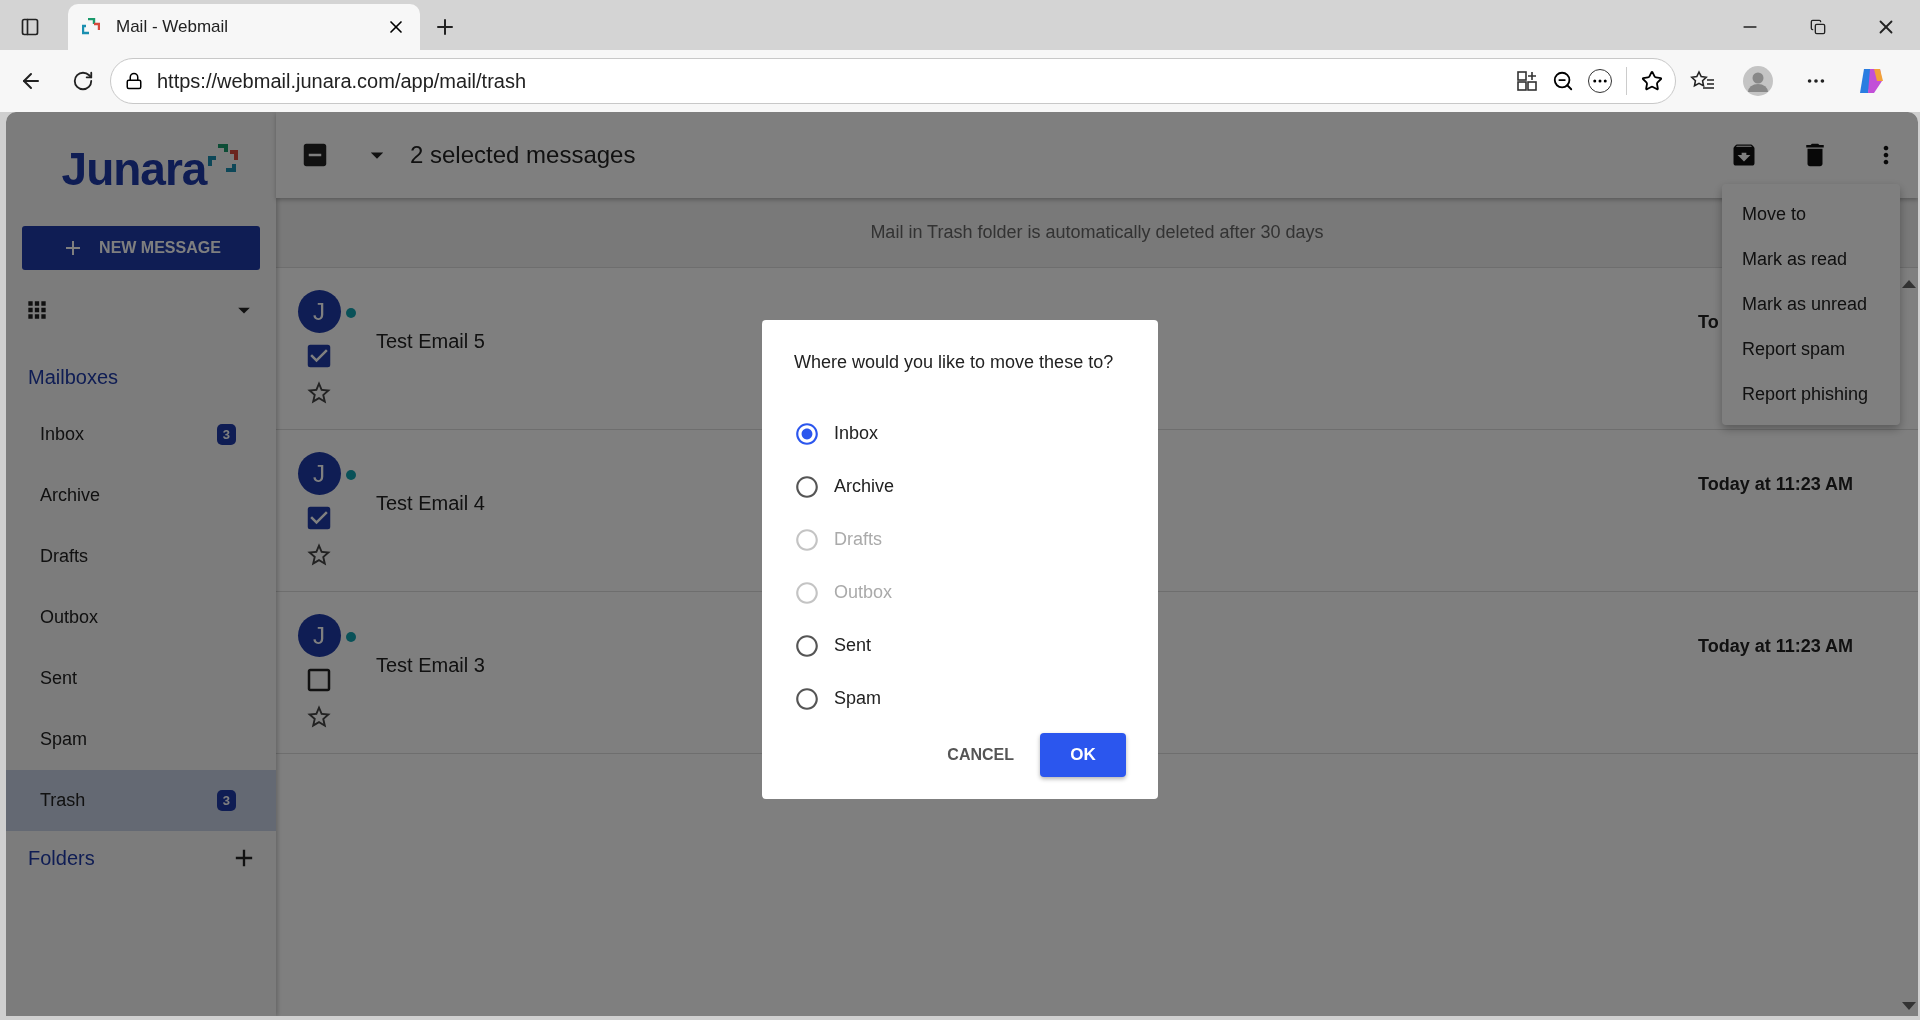 The image size is (1920, 1020). Describe the element at coordinates (980, 755) in the screenshot. I see `cancel-button: CANCEL` at that location.